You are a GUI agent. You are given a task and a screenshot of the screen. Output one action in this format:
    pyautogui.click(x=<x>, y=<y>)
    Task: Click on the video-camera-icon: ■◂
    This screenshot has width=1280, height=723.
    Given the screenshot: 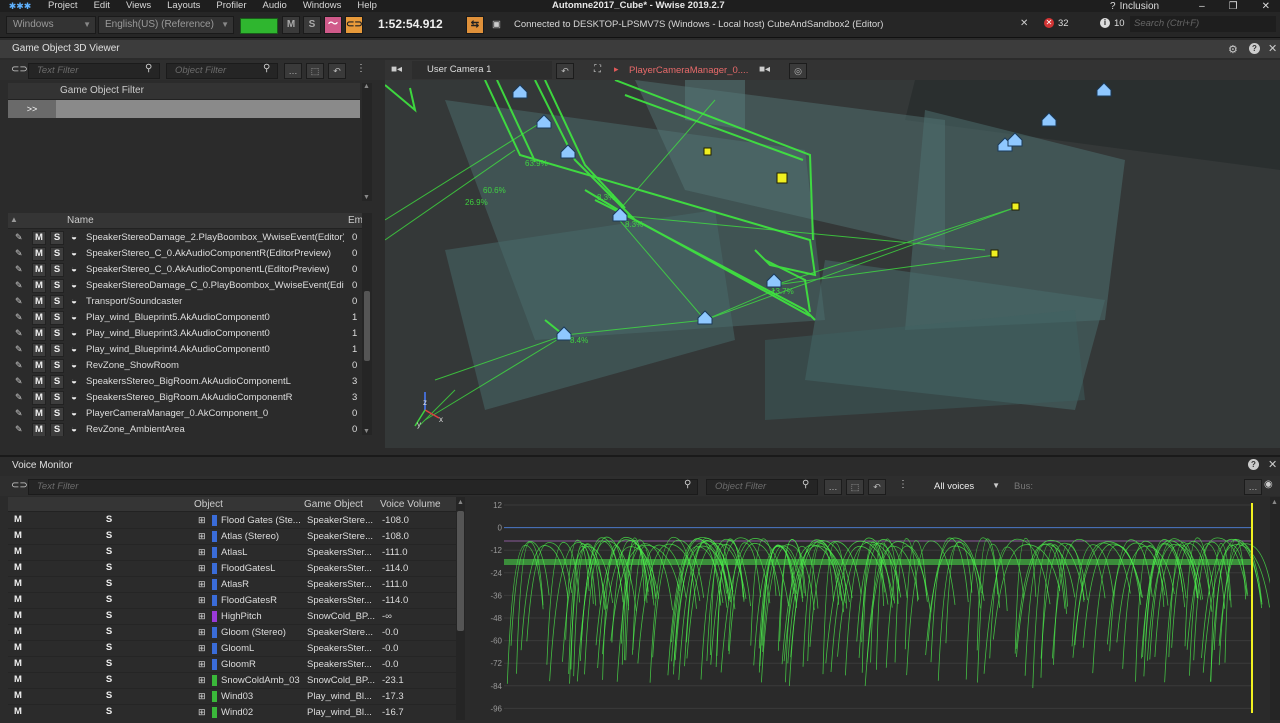 What is the action you would take?
    pyautogui.click(x=764, y=69)
    